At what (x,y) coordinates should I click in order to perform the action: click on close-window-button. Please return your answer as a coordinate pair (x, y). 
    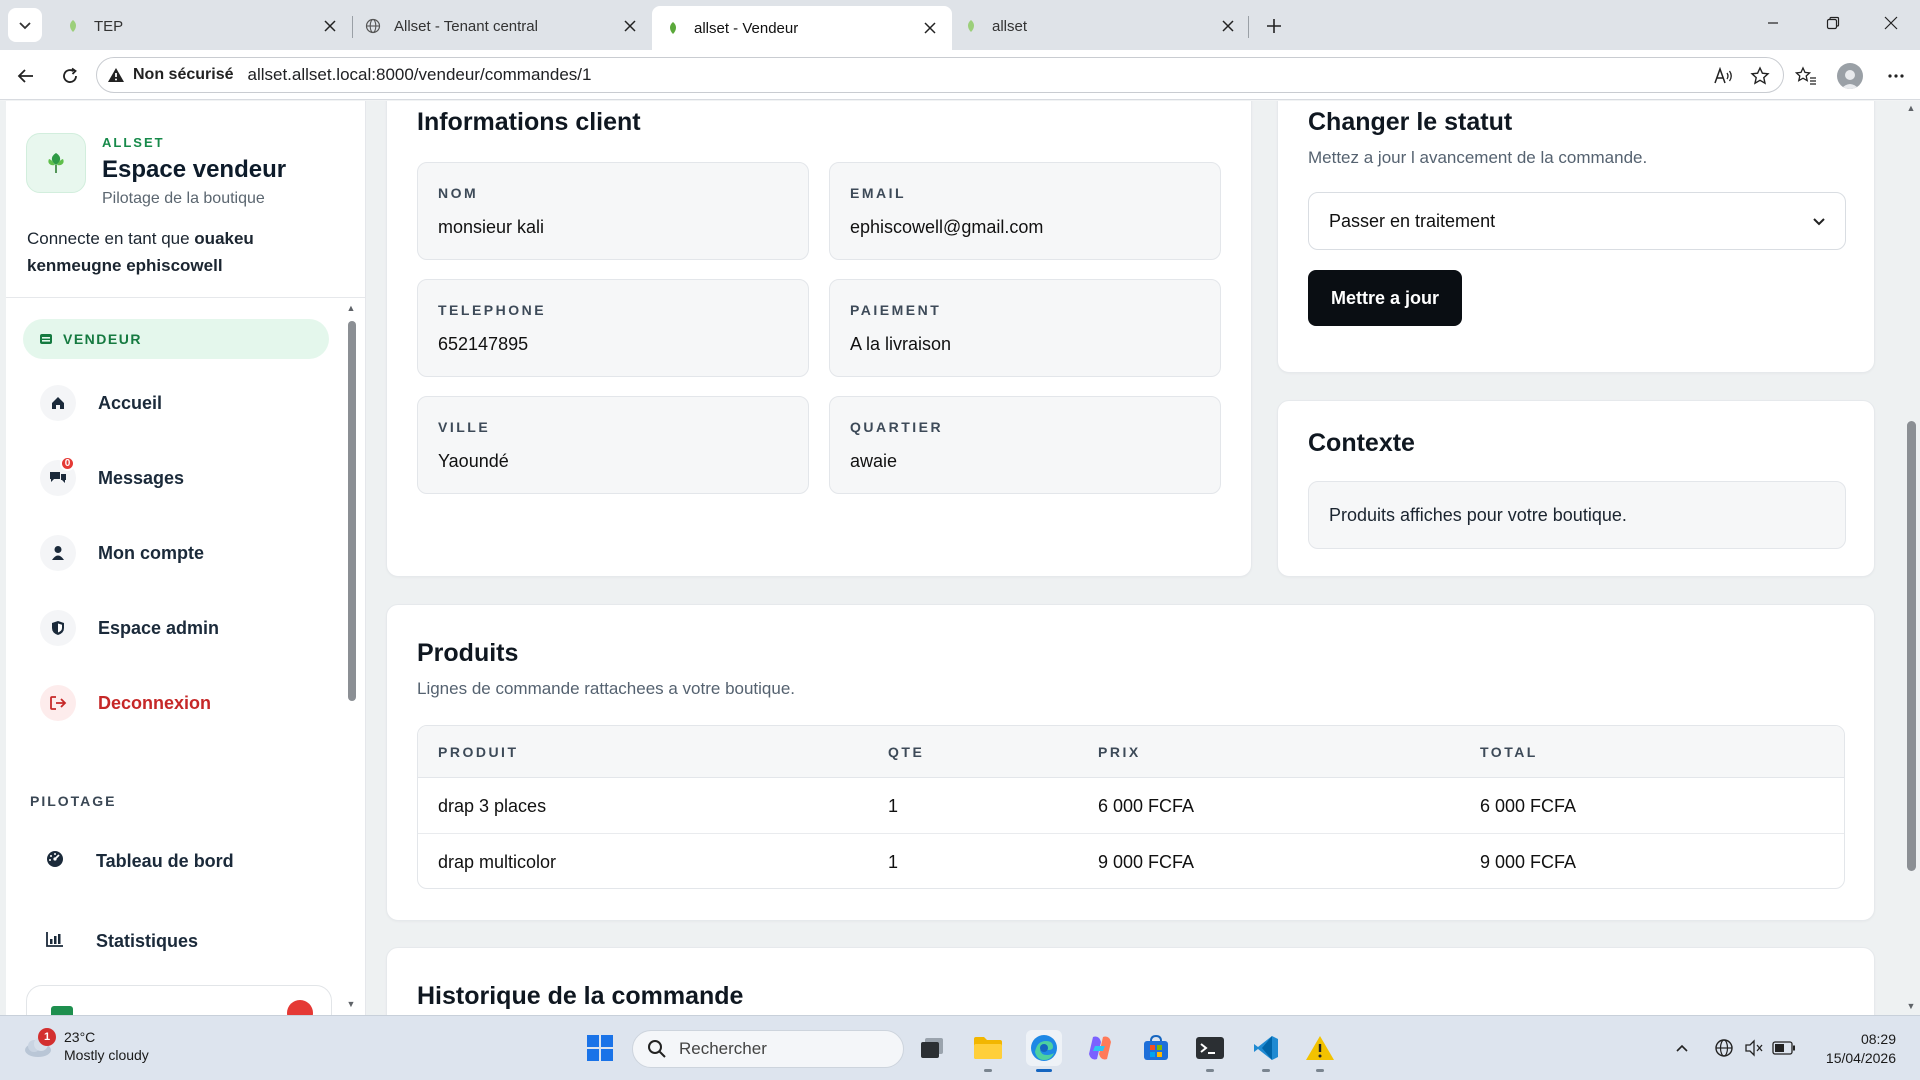
    Looking at the image, I should click on (1891, 23).